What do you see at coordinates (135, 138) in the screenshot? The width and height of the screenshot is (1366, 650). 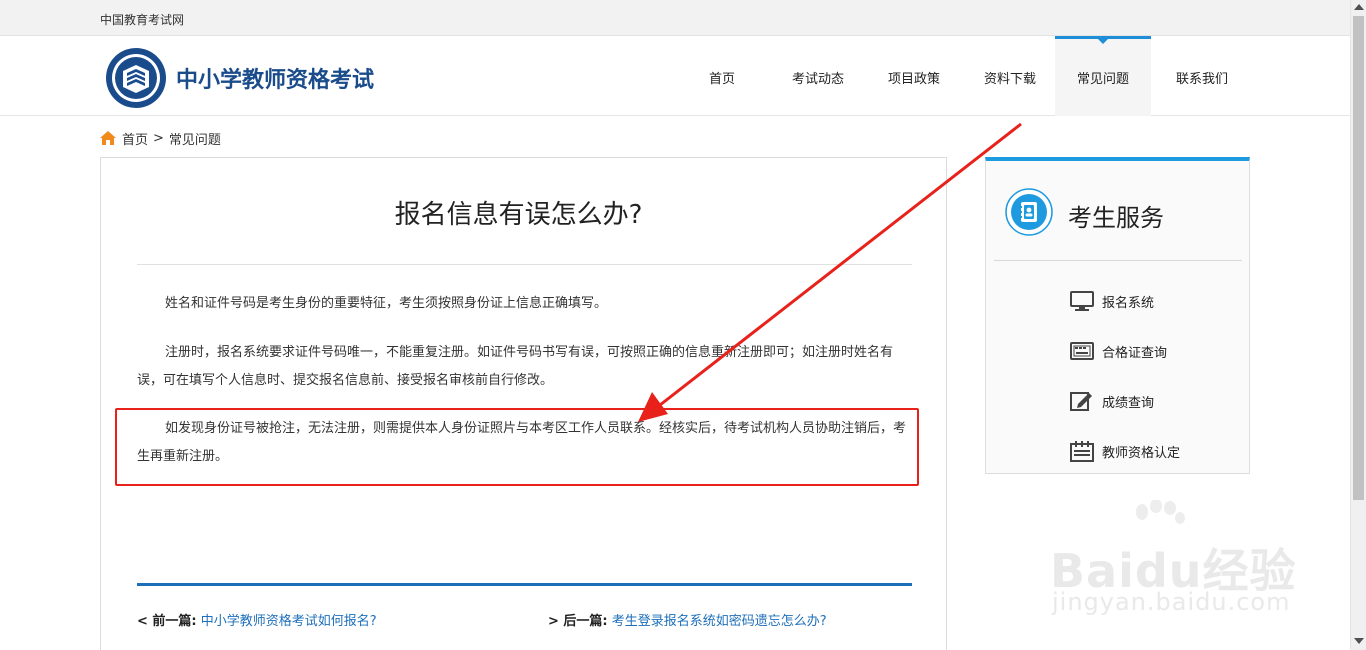 I see `breadcrumb-home: 首页` at bounding box center [135, 138].